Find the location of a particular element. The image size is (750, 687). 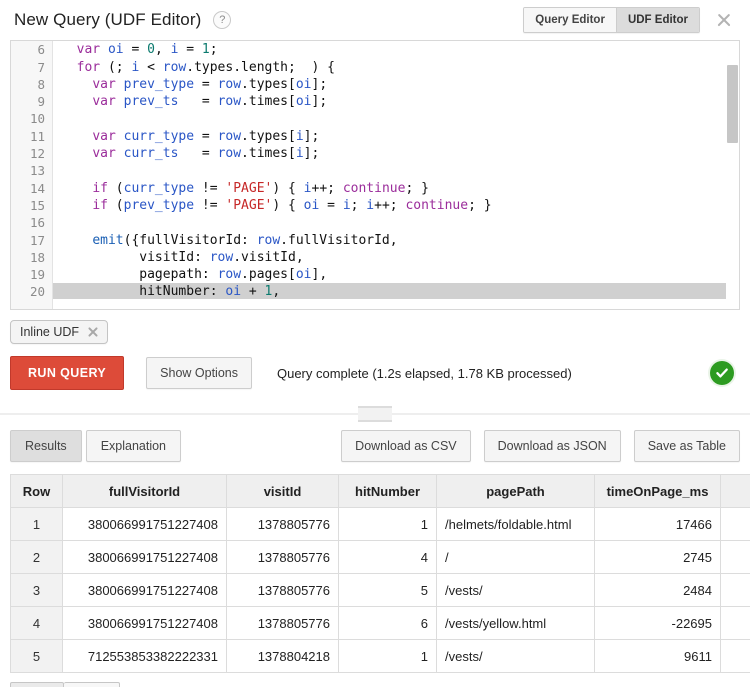

code-line: 8 var prev_type = row.types[oi]; is located at coordinates (375, 84).